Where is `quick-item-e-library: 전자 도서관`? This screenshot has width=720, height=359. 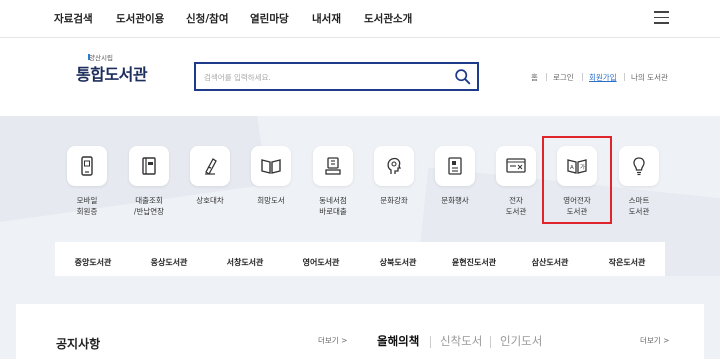 quick-item-e-library: 전자 도서관 is located at coordinates (516, 181).